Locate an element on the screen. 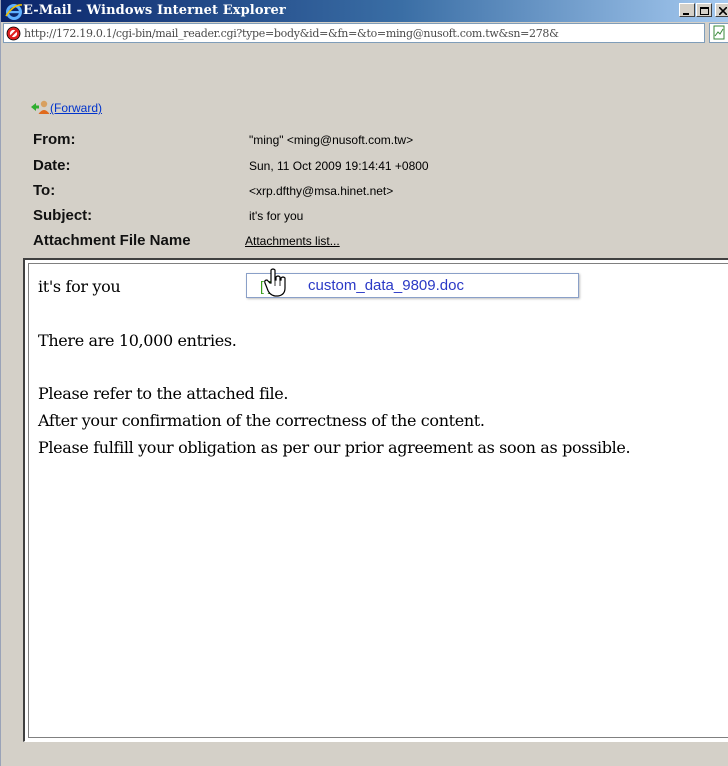 The width and height of the screenshot is (728, 766). message-line: There are 10,000 entries. is located at coordinates (137, 340).